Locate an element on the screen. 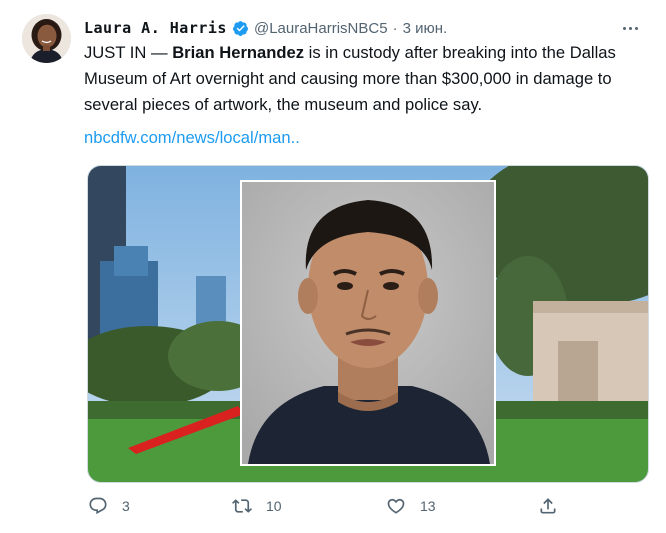  retweet-count: 10 is located at coordinates (274, 506).